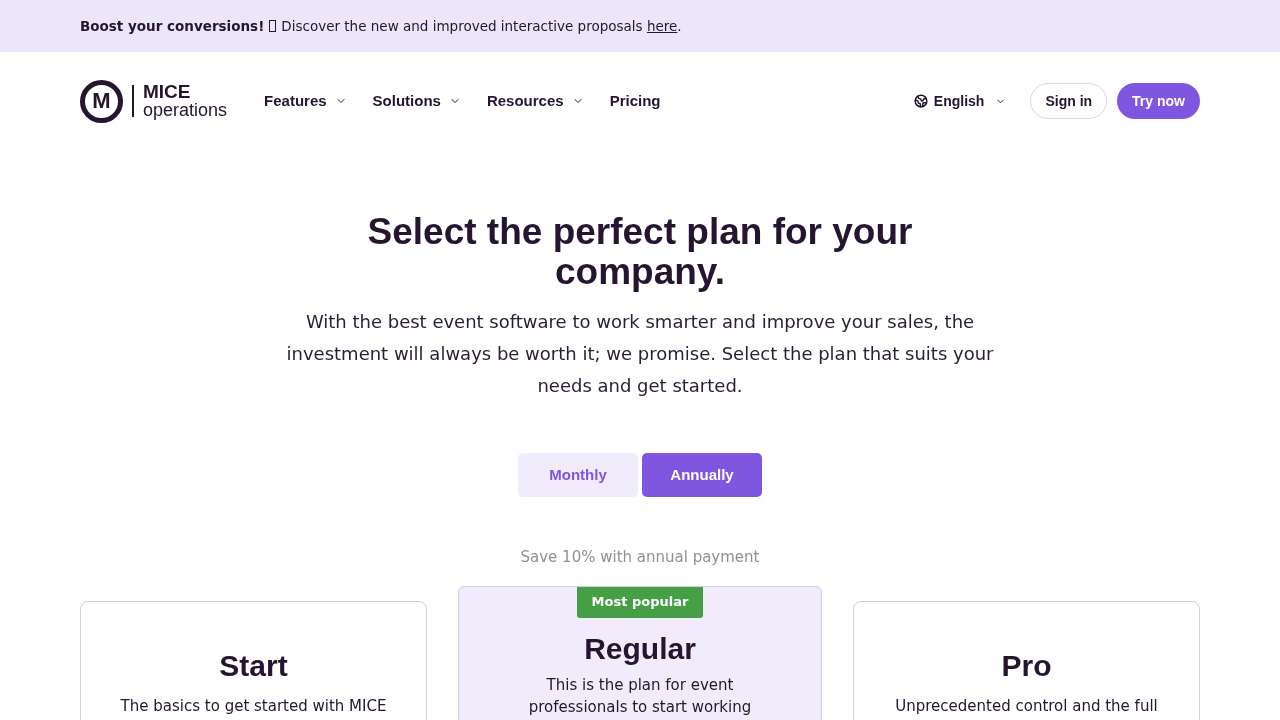 The height and width of the screenshot is (720, 1280). Describe the element at coordinates (920, 101) in the screenshot. I see `globe-icon` at that location.